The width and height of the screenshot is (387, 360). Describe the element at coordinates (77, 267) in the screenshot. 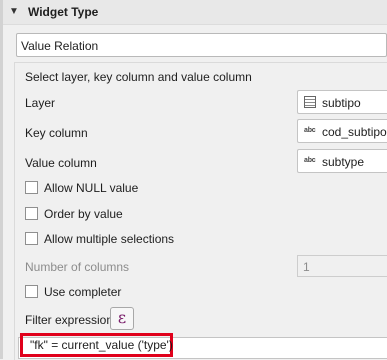

I see `num-columns-label: Number of columns` at that location.